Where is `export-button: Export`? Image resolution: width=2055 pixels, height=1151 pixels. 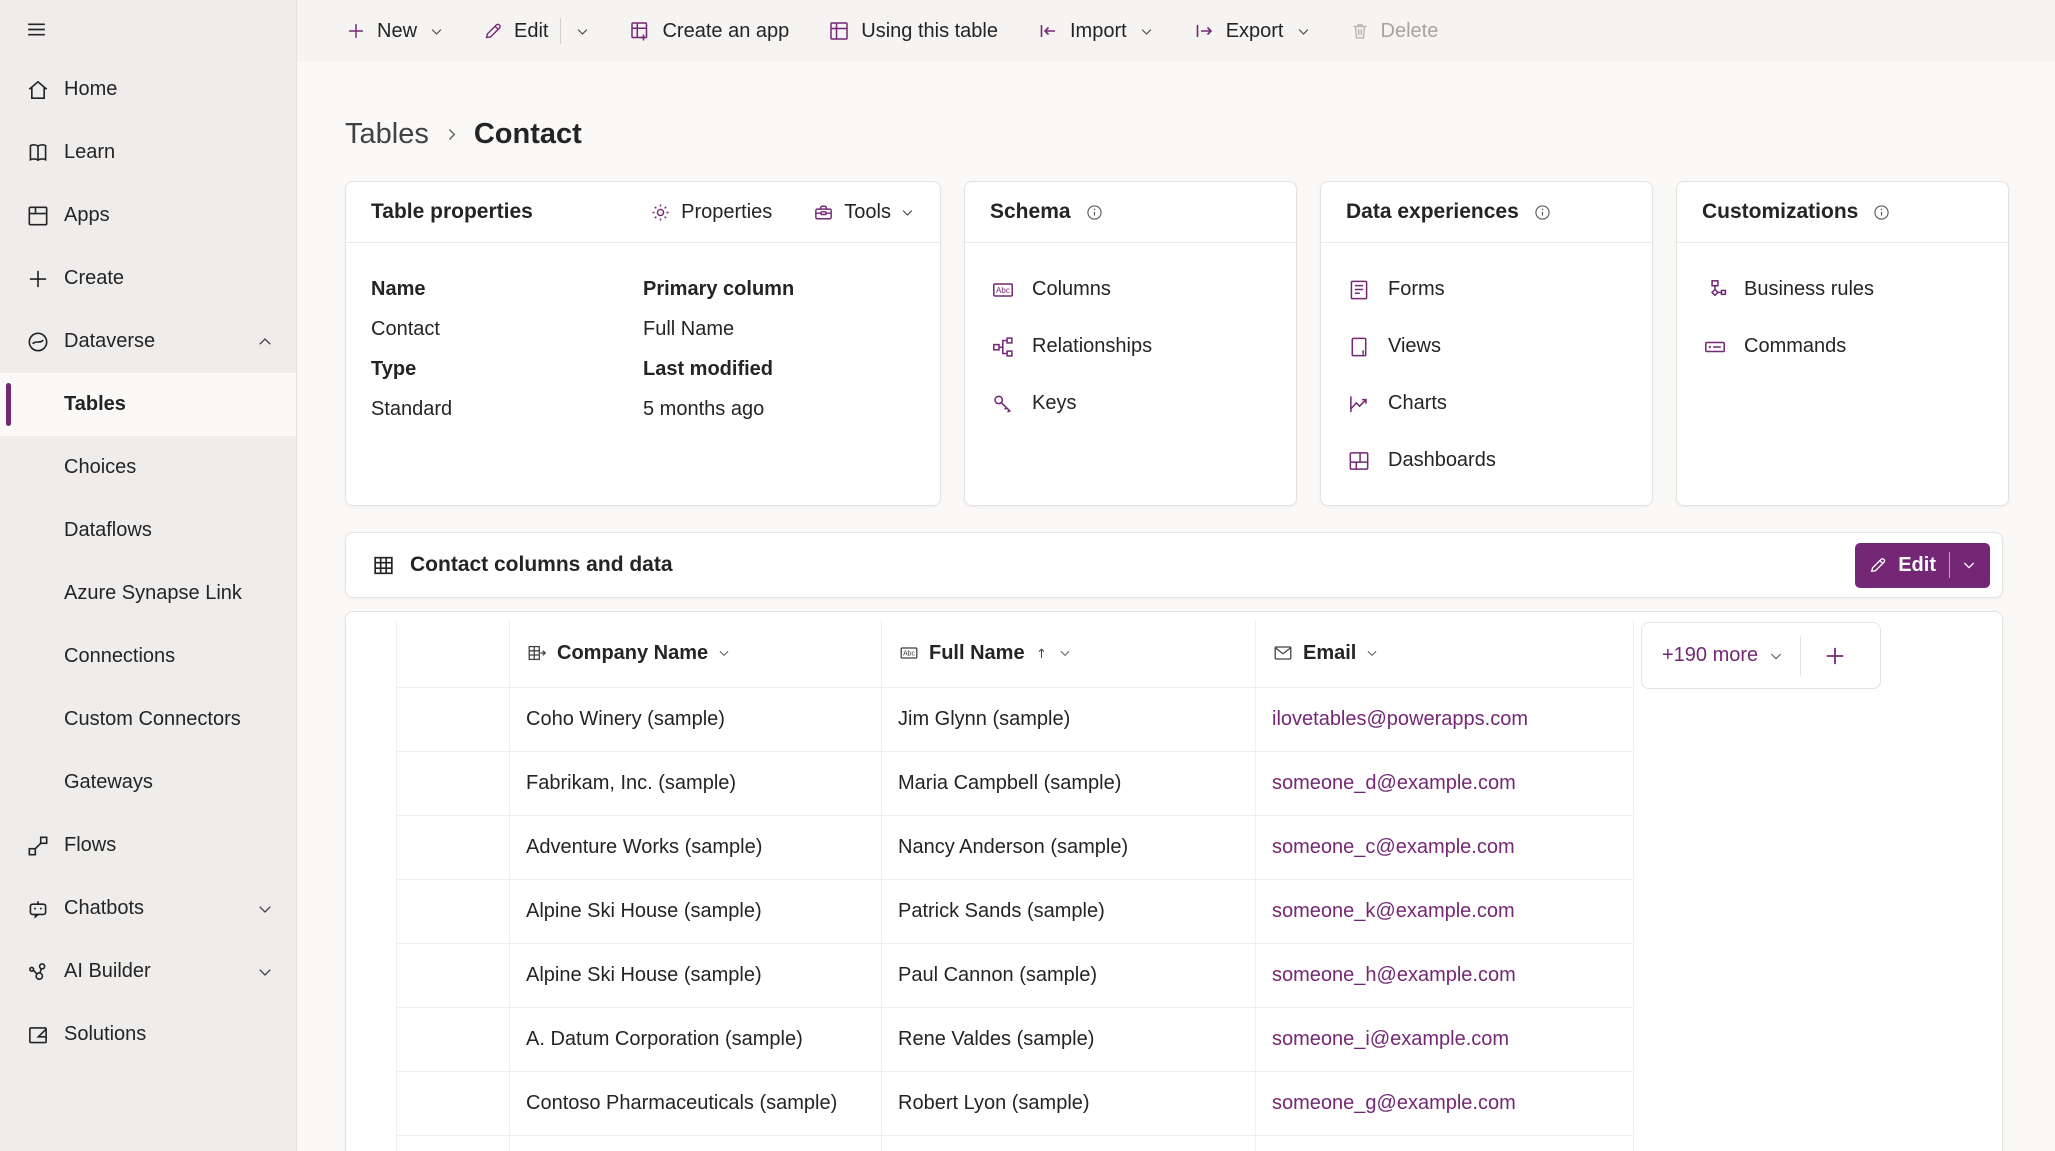
export-button: Export is located at coordinates (1251, 31).